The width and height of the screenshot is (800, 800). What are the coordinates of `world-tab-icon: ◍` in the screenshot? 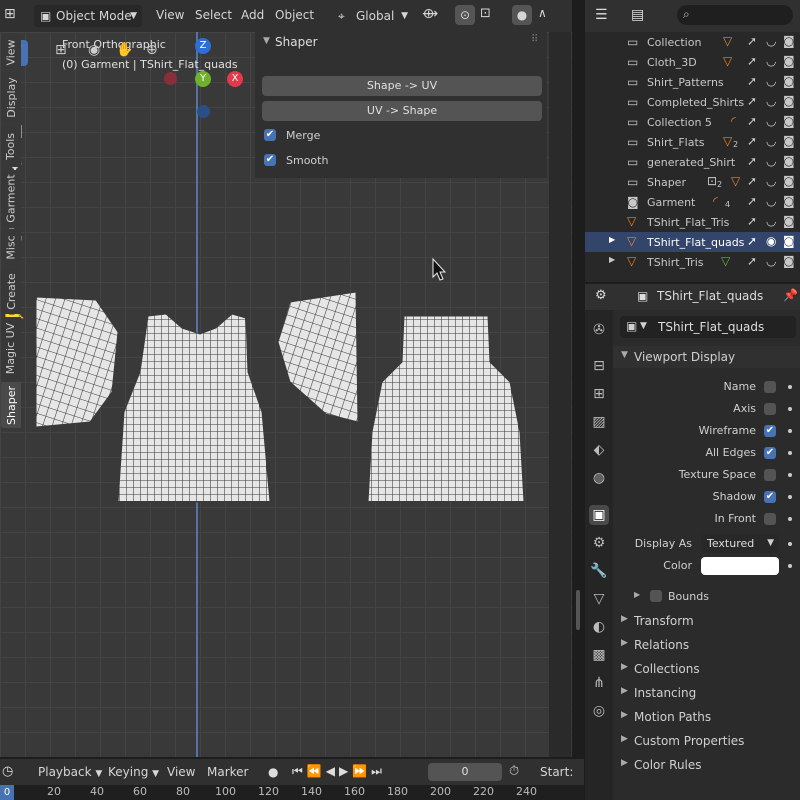 It's located at (599, 478).